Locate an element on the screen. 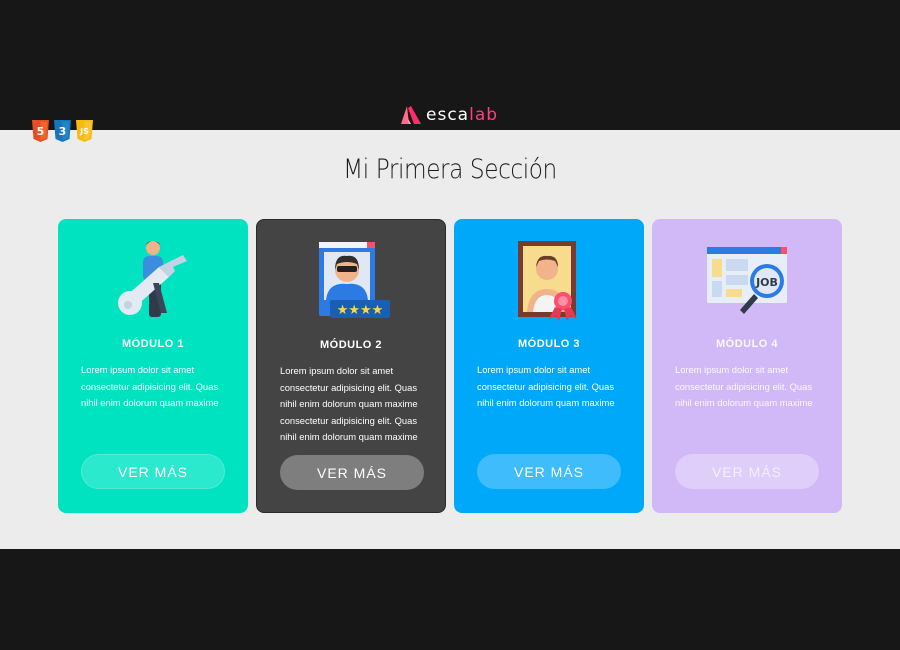  ver-mas-button-3: VER MÁS is located at coordinates (549, 471).